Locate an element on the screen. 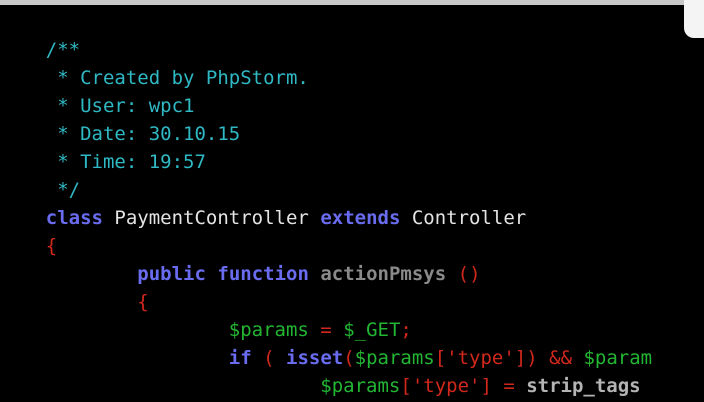 This screenshot has height=402, width=704. code-line: public function actionPmsys () is located at coordinates (352, 274).